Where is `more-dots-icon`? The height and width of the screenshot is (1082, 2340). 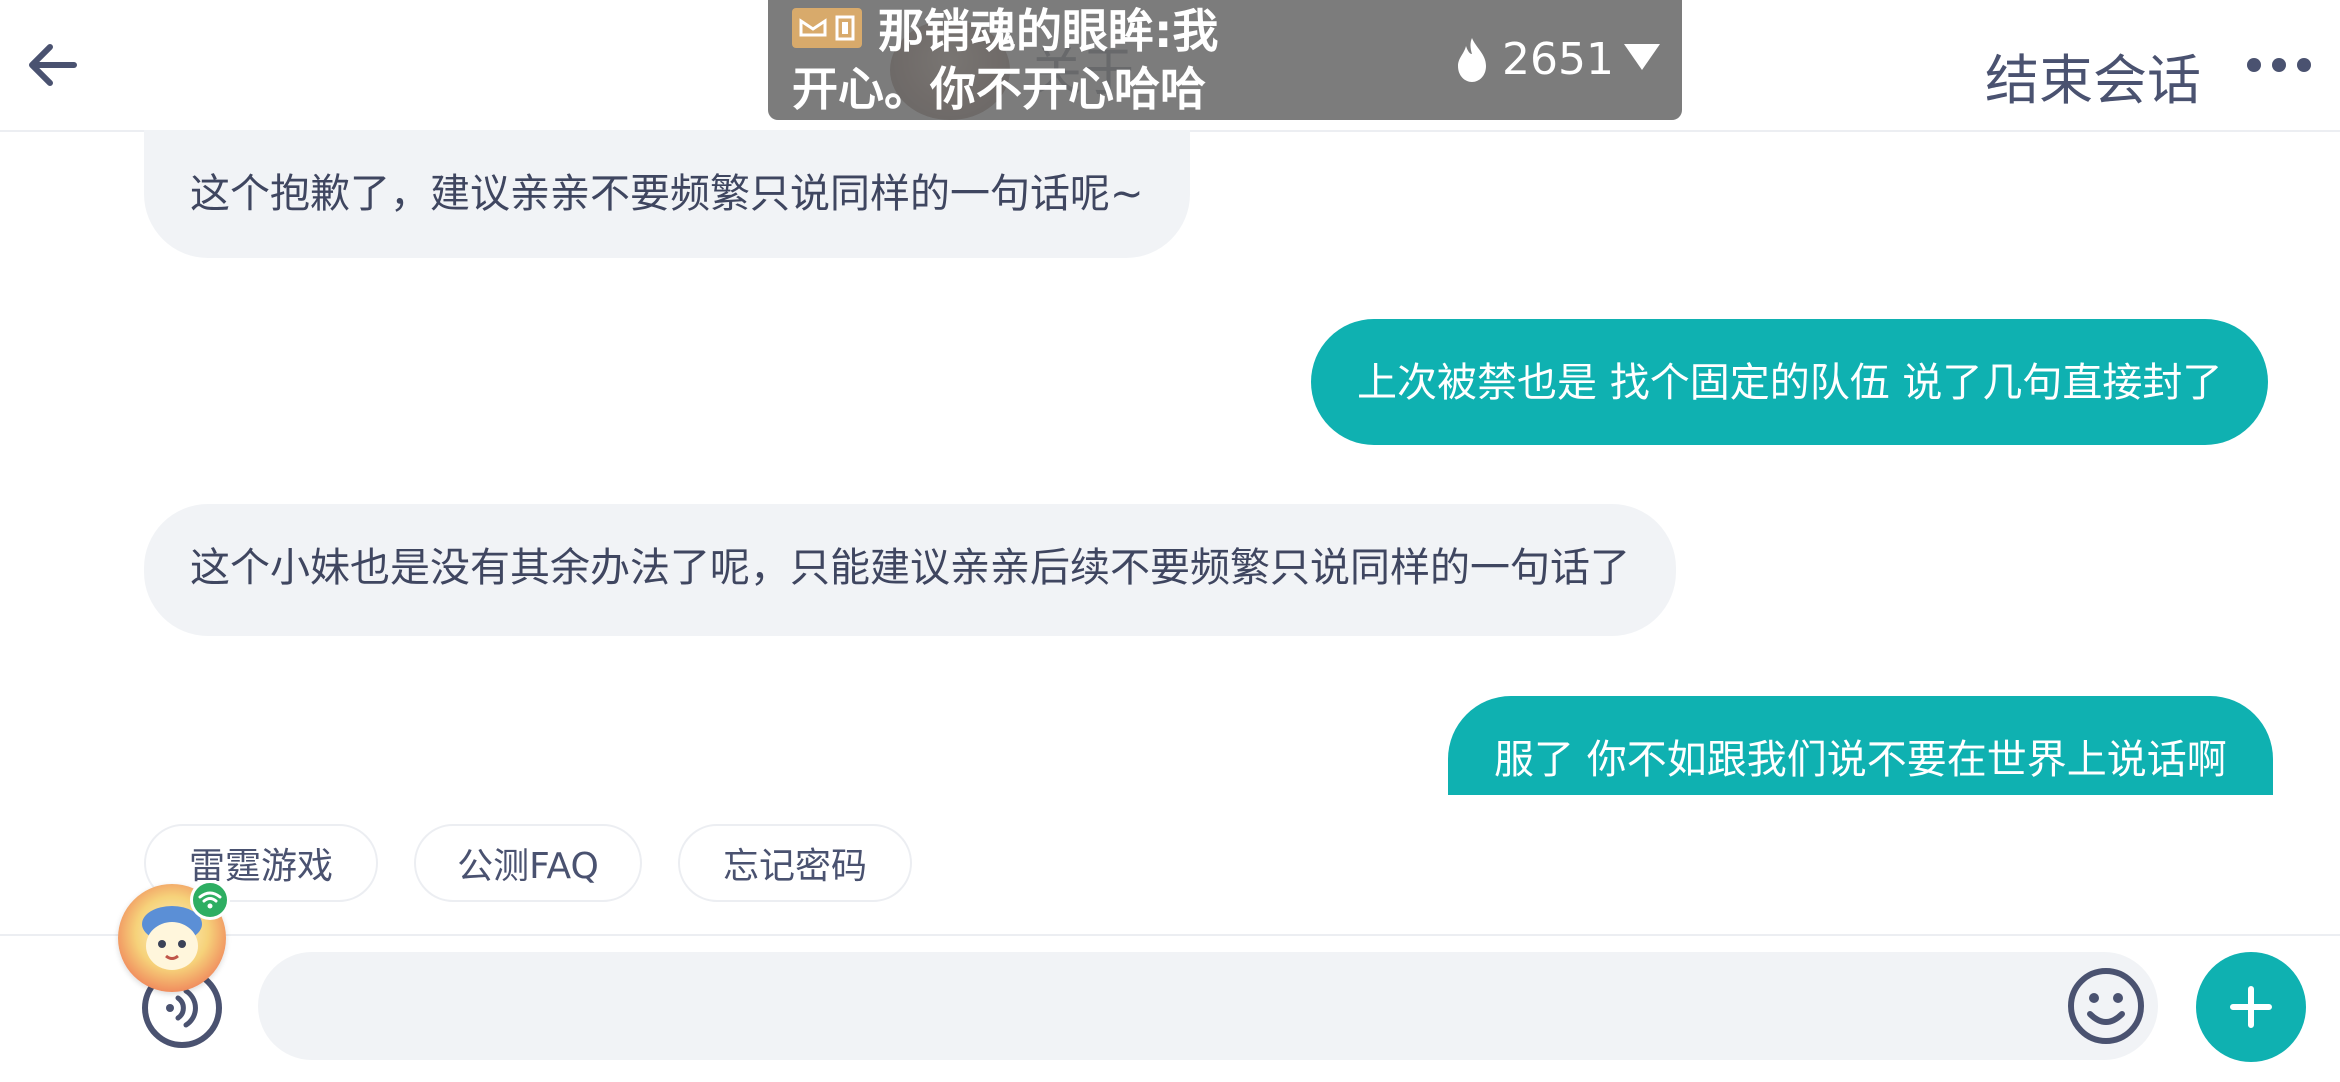 more-dots-icon is located at coordinates (2279, 65).